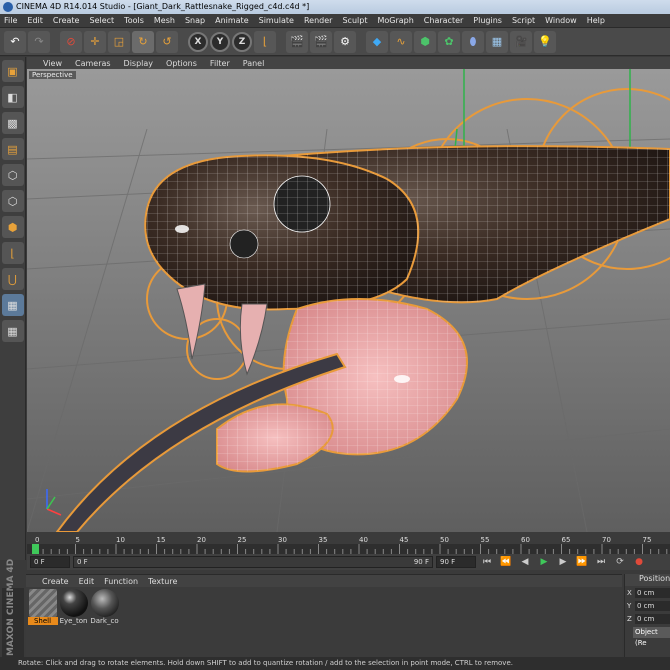 The width and height of the screenshot is (670, 670). Describe the element at coordinates (253, 562) in the screenshot. I see `preview-range-slider: 0 F 90 F` at that location.